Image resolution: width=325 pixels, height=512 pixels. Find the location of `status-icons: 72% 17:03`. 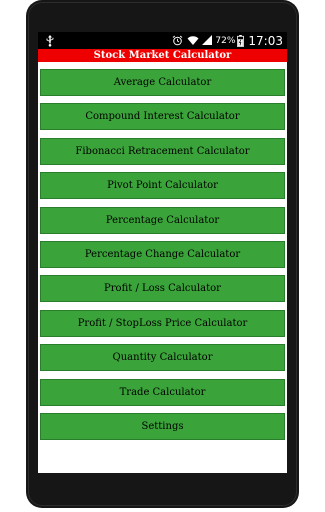

status-icons: 72% 17:03 is located at coordinates (227, 40).